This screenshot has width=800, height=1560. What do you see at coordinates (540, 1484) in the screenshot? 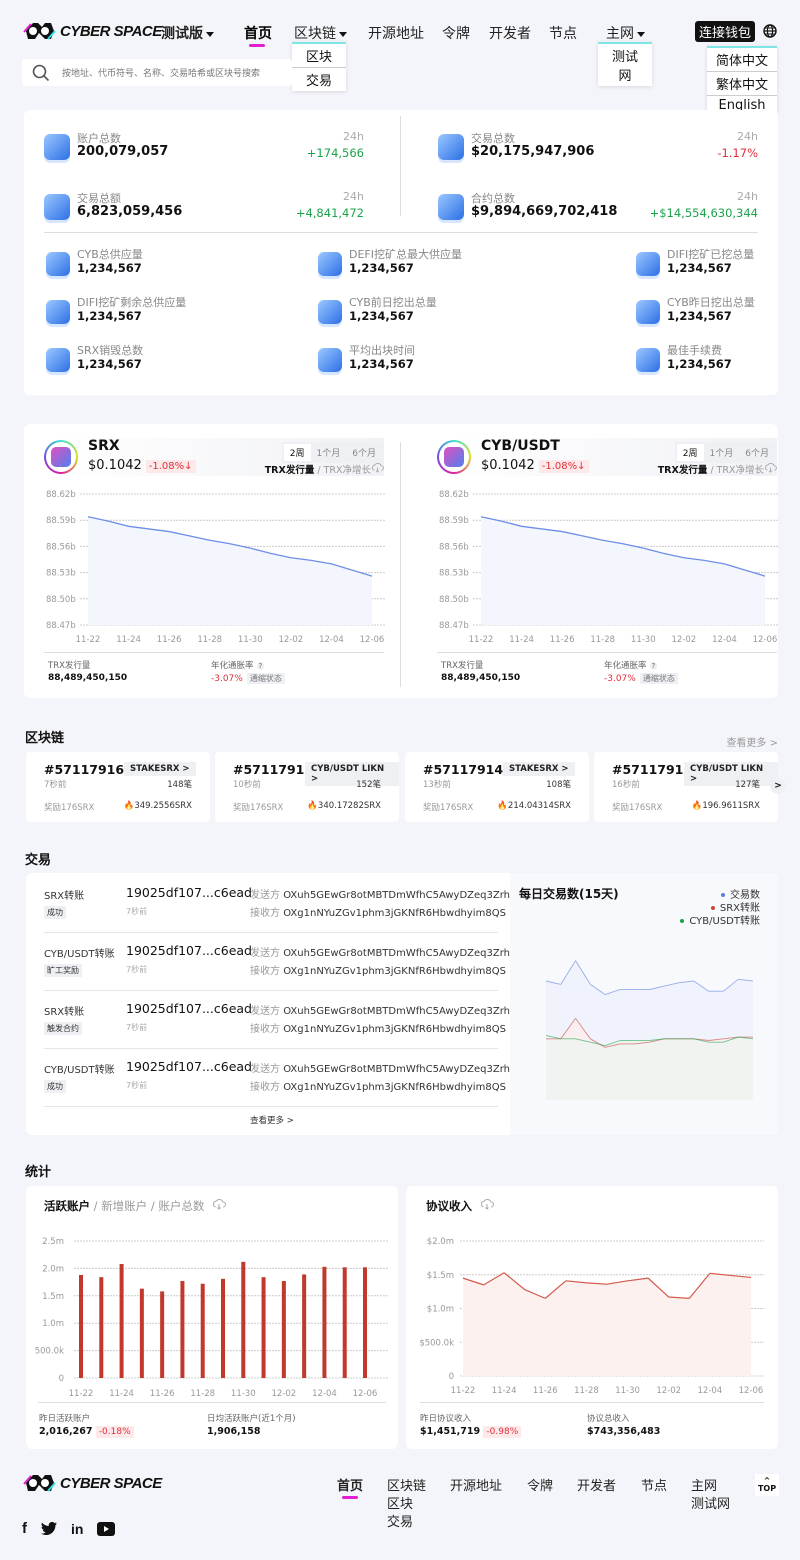
I see `footer-nav-tokens: 令牌` at bounding box center [540, 1484].